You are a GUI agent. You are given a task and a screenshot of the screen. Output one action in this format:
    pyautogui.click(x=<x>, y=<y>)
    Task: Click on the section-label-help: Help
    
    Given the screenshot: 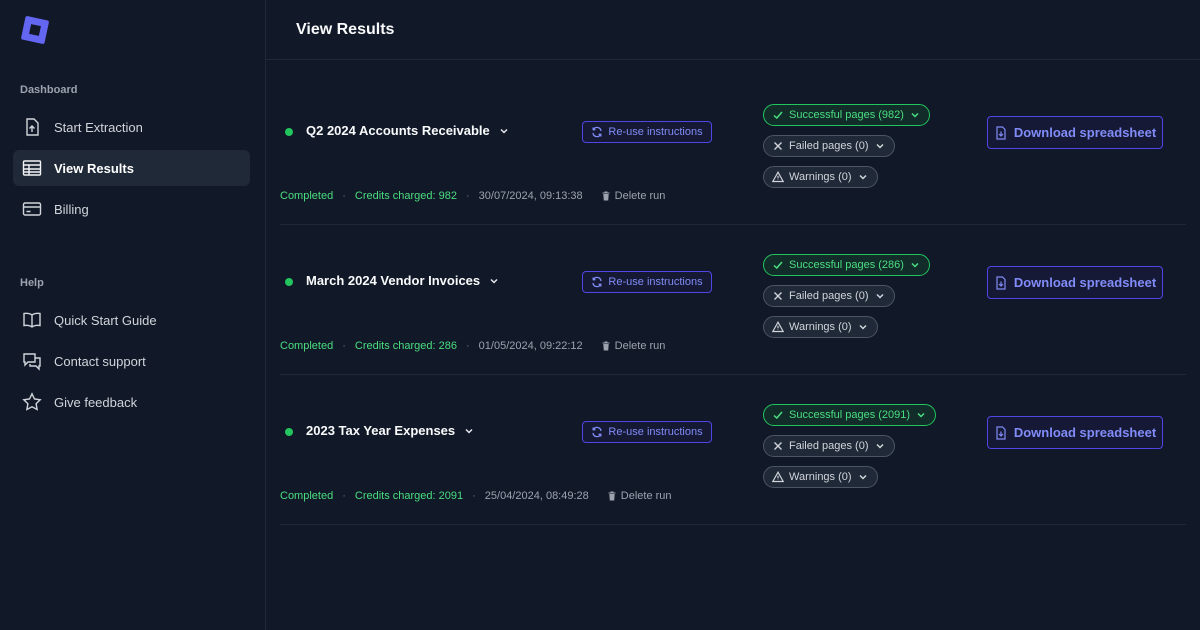 What is the action you would take?
    pyautogui.click(x=32, y=283)
    